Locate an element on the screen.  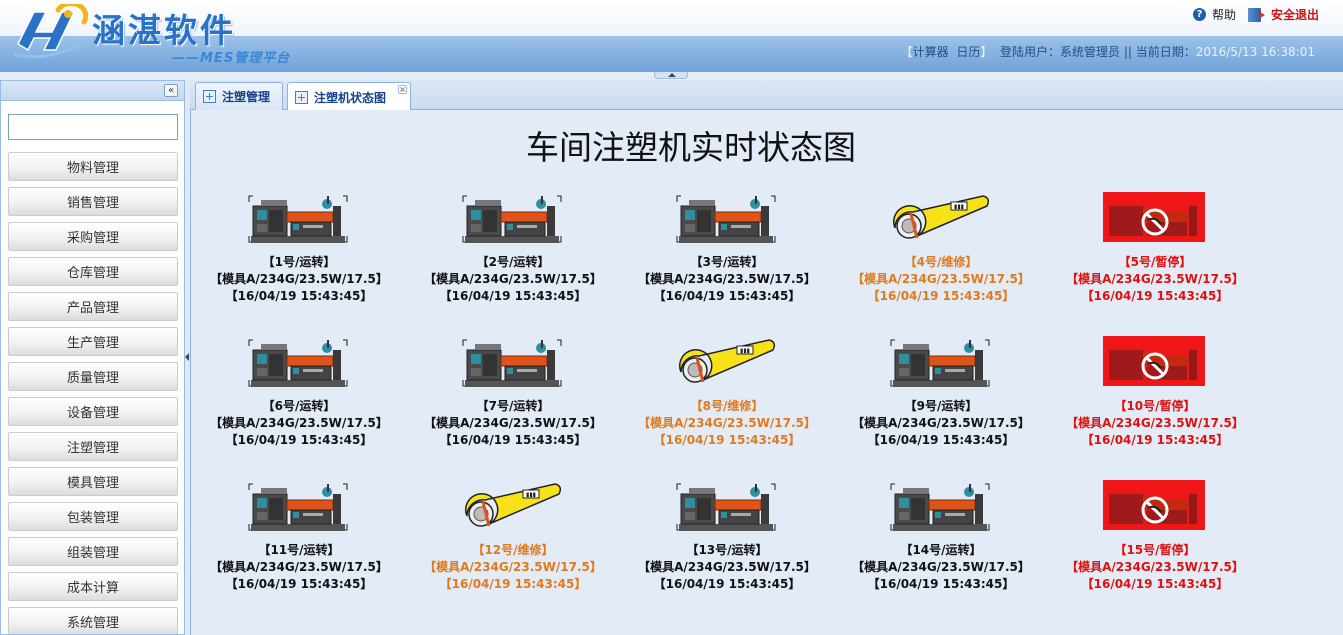
machine-name: 【1号/运转】 is located at coordinates (299, 262).